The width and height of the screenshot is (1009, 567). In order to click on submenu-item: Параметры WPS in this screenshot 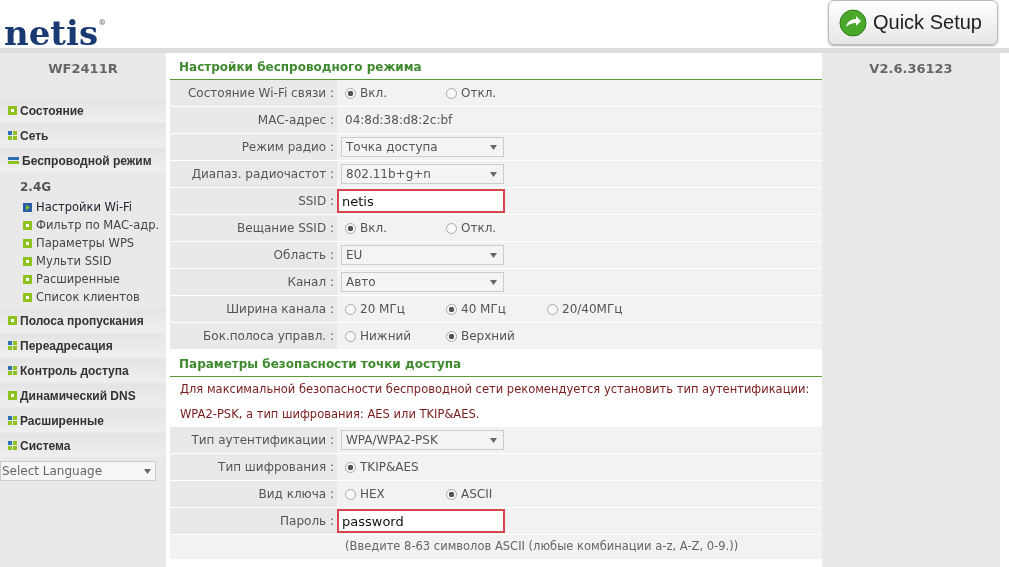, I will do `click(83, 243)`.